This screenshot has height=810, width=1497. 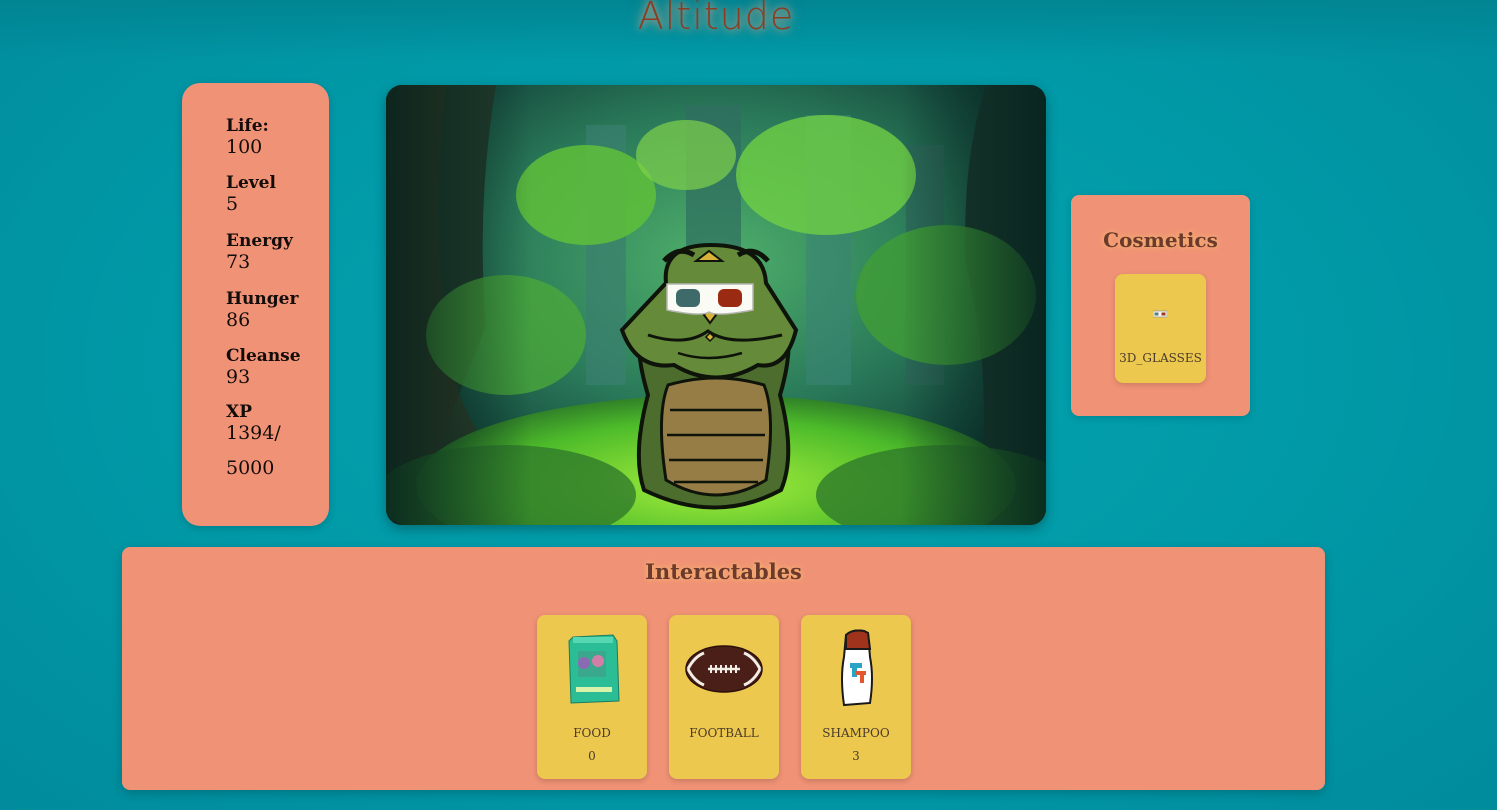 I want to click on app-title: Altitude, so click(x=716, y=19).